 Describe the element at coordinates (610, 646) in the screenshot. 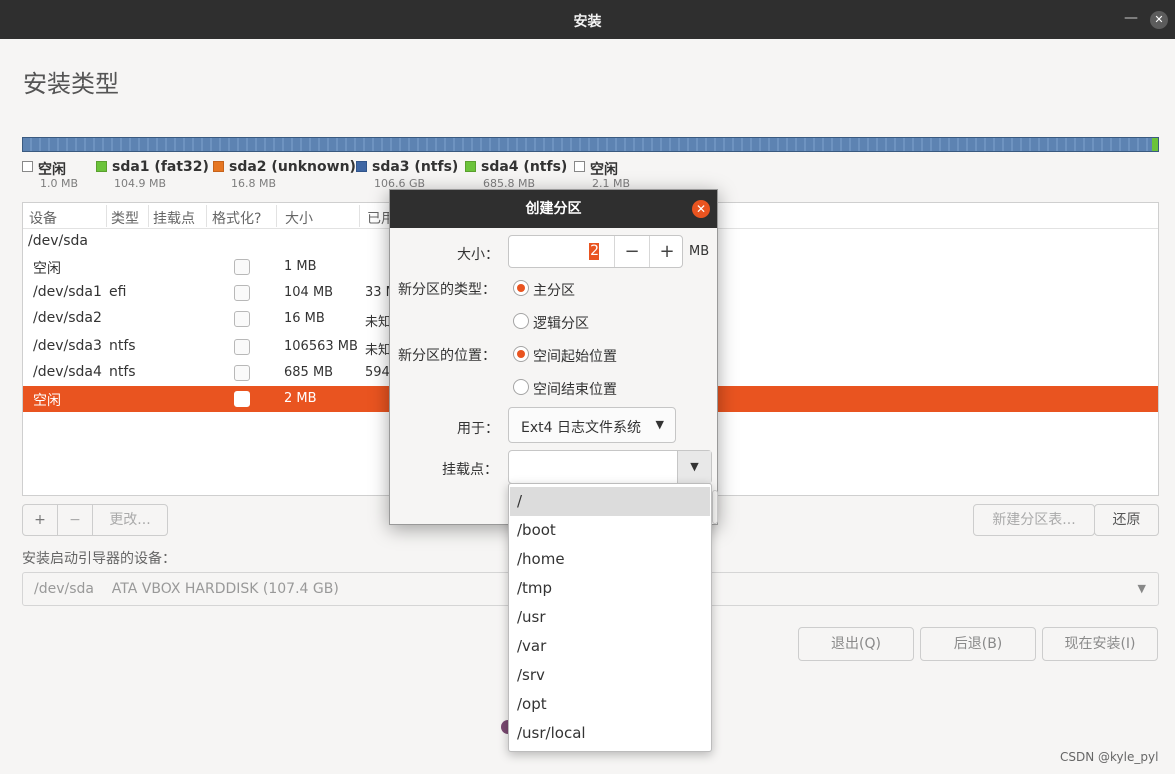

I see `mount-option: /var` at that location.